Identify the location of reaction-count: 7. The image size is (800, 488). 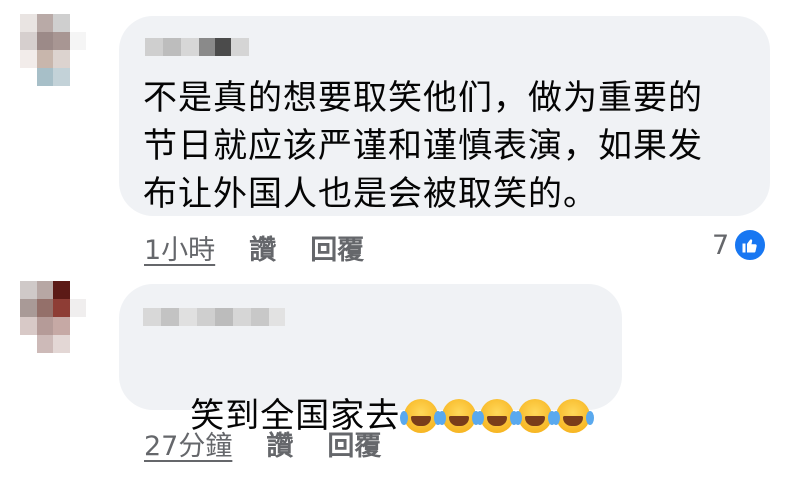
(721, 245).